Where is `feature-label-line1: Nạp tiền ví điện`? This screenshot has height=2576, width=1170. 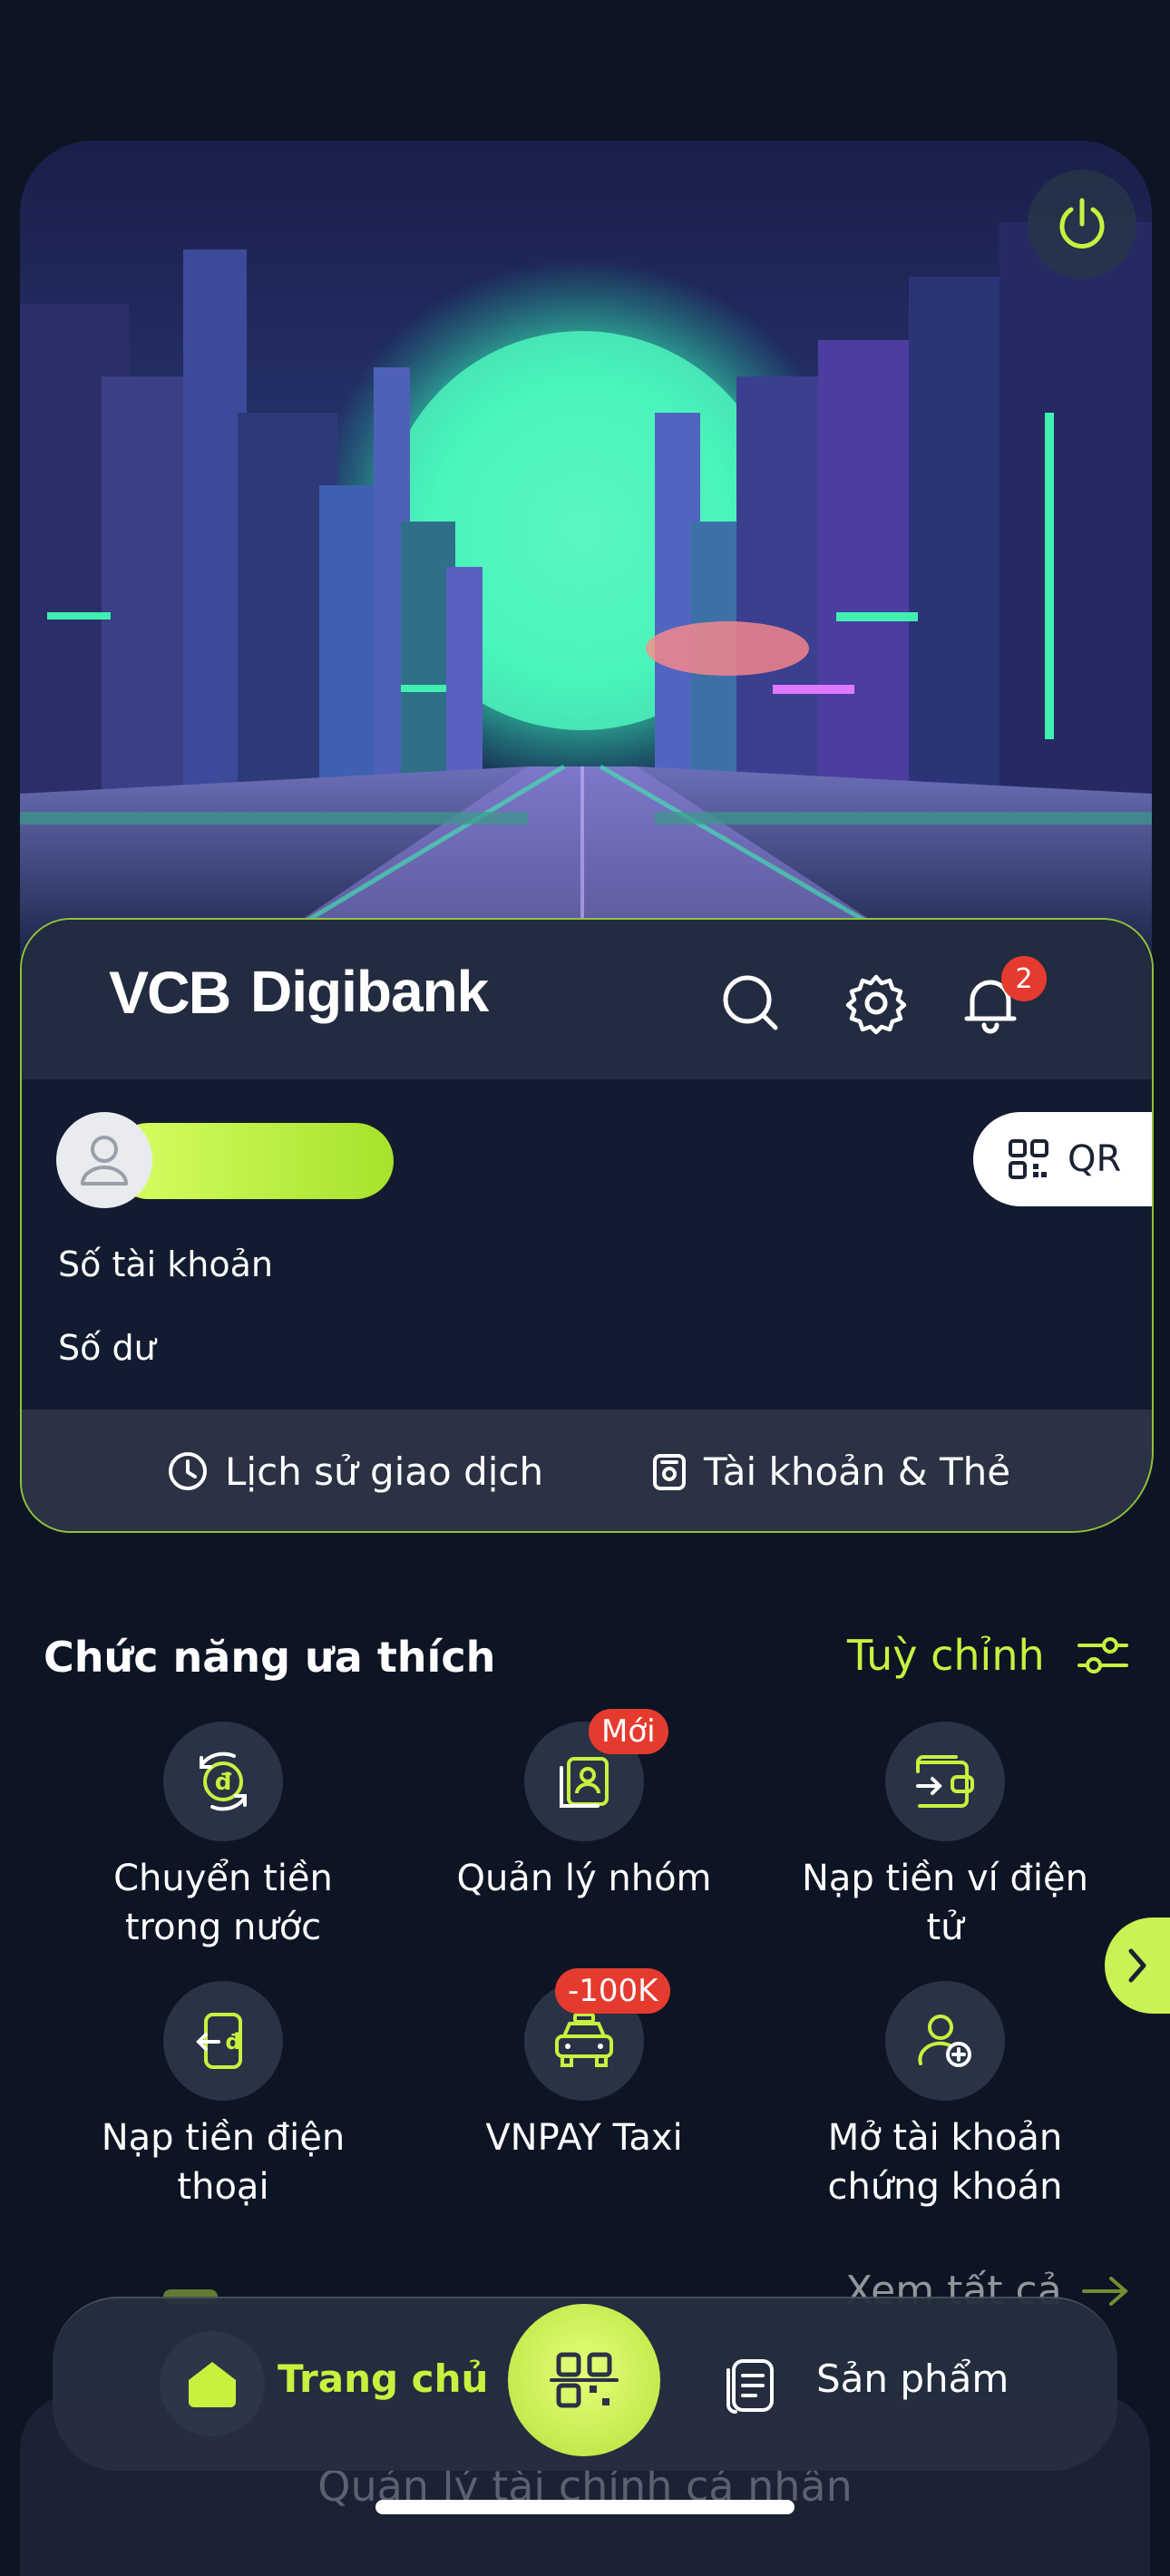 feature-label-line1: Nạp tiền ví điện is located at coordinates (945, 1878).